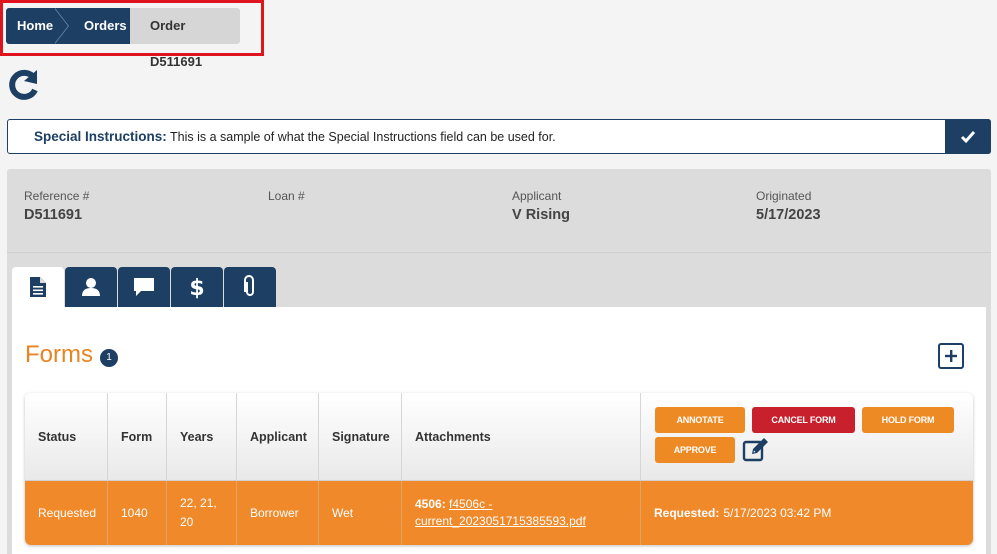 This screenshot has width=997, height=554. I want to click on loan-label: Loan #, so click(286, 196).